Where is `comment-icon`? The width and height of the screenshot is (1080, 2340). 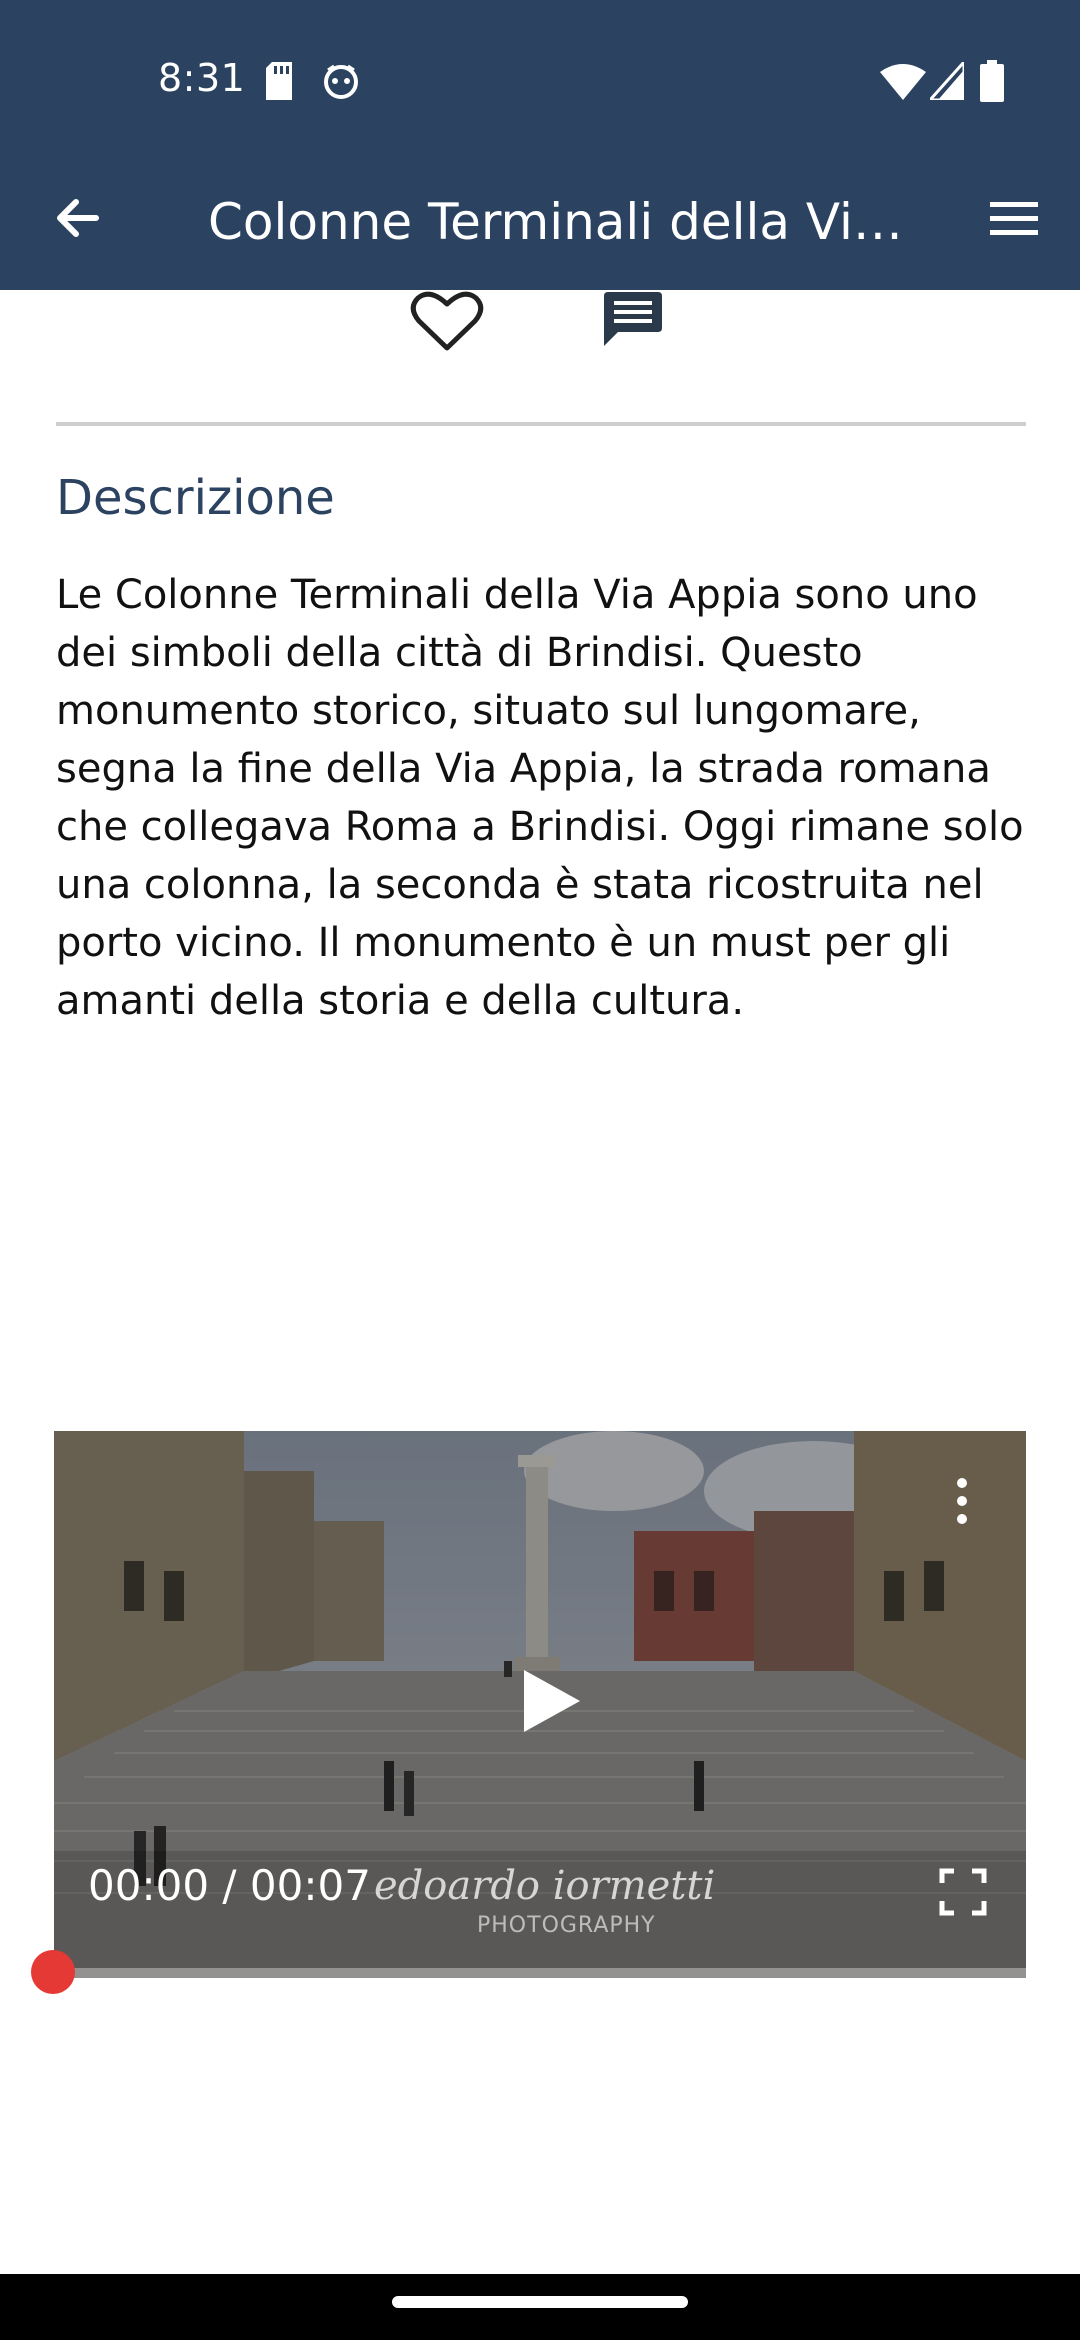
comment-icon is located at coordinates (633, 318).